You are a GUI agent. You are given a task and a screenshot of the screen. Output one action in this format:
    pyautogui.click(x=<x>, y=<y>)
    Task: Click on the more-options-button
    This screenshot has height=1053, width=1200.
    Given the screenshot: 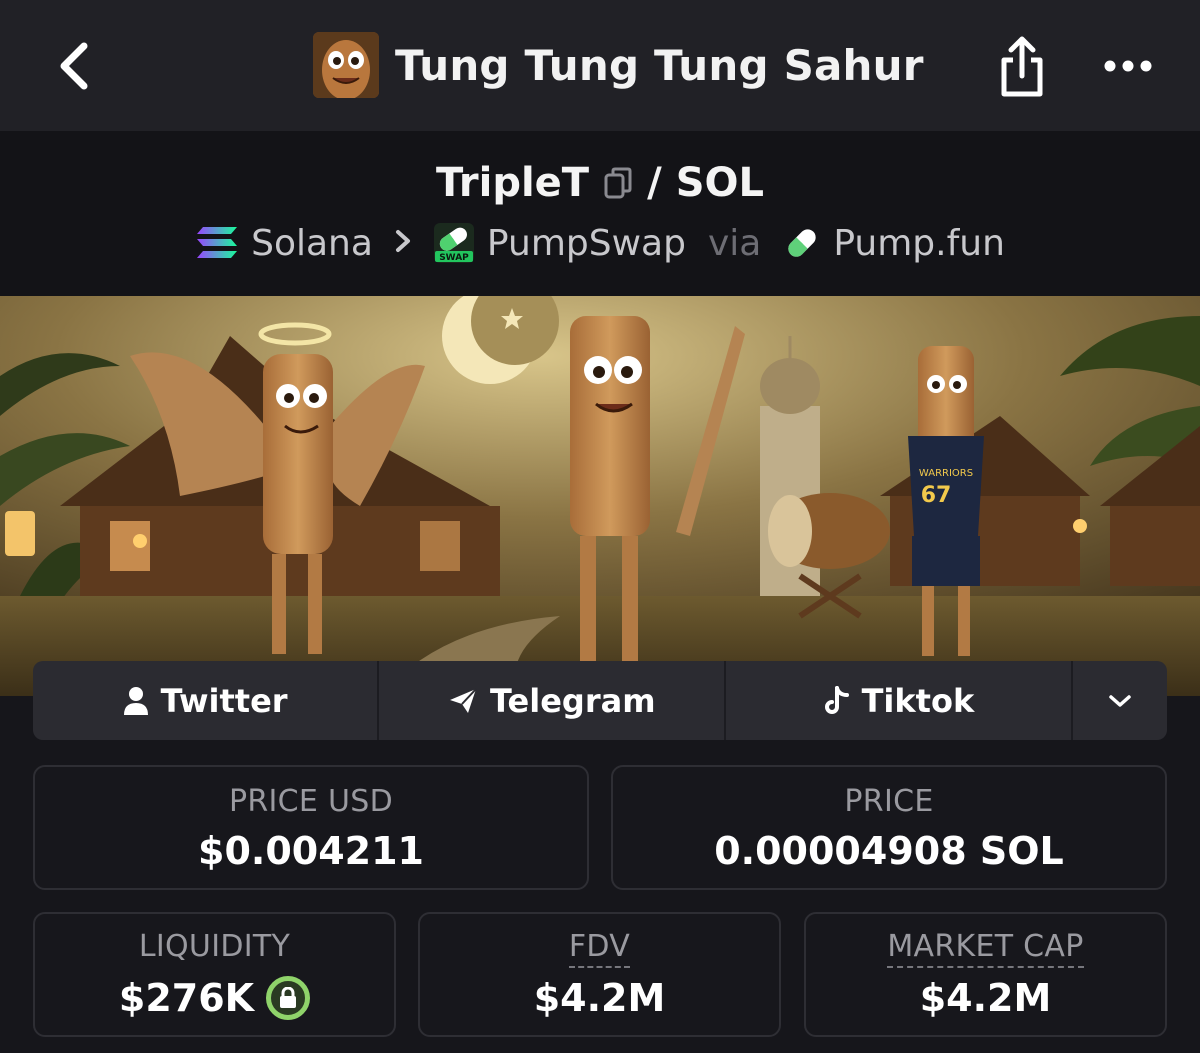 What is the action you would take?
    pyautogui.click(x=1128, y=66)
    